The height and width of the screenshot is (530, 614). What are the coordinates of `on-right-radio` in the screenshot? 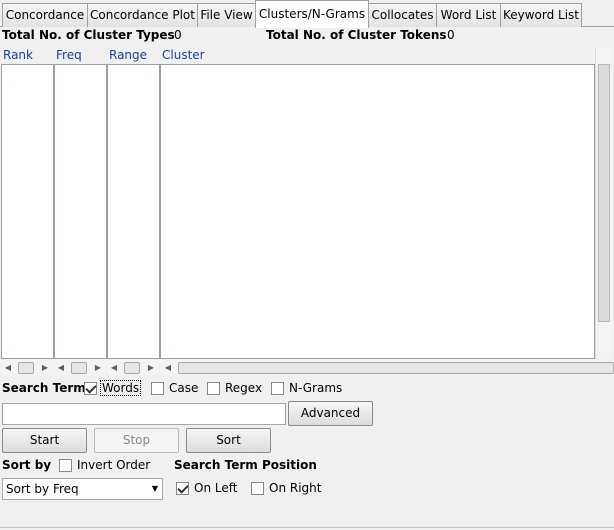 It's located at (257, 488).